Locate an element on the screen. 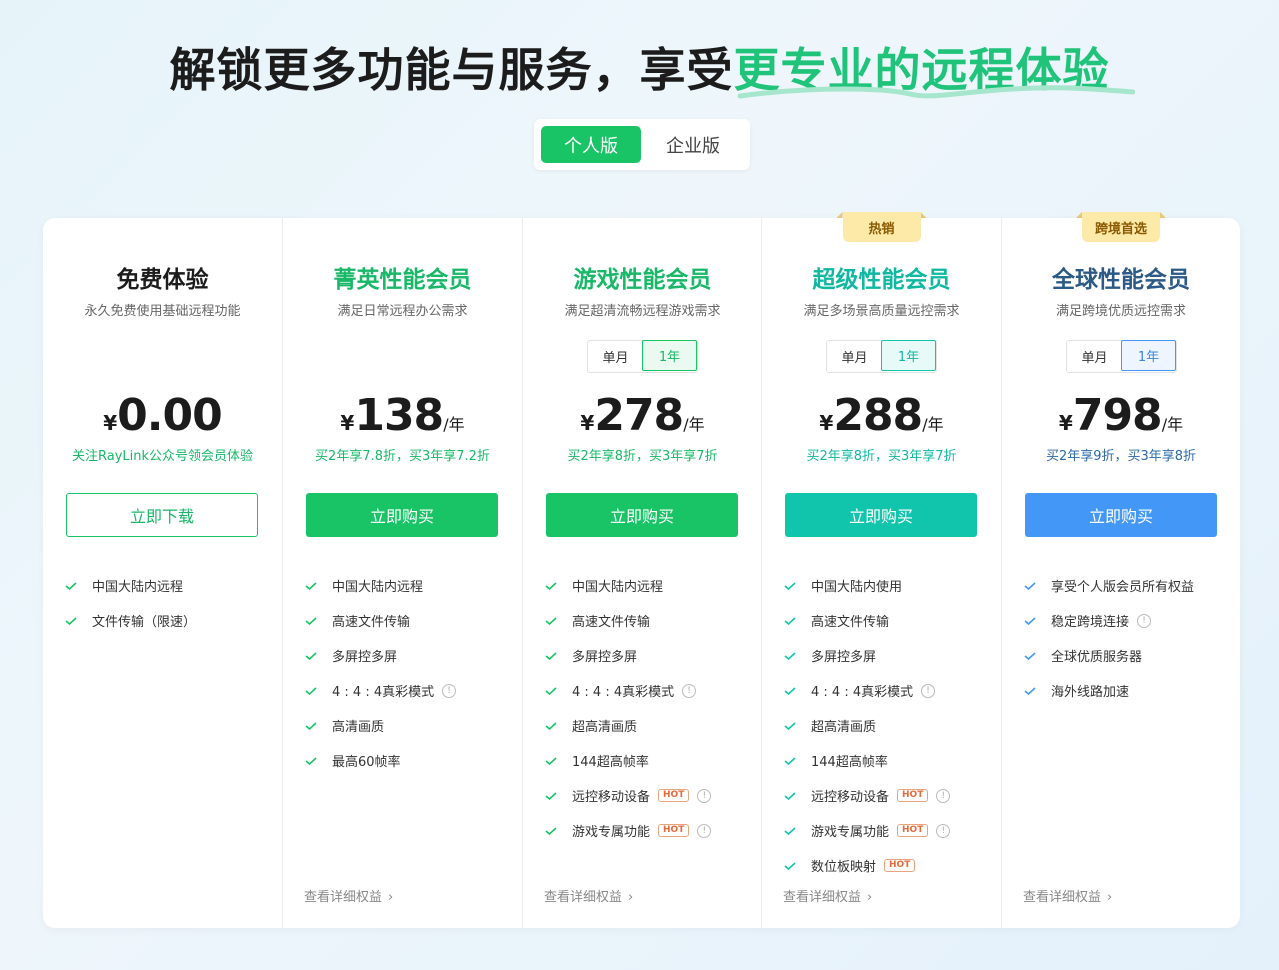 The width and height of the screenshot is (1279, 970). billing-toggle: 单月 1年 is located at coordinates (881, 356).